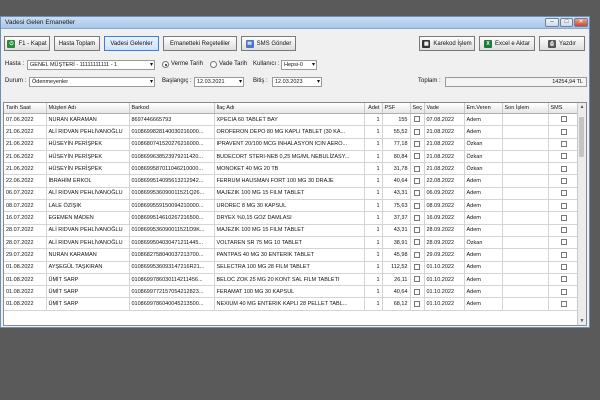  Describe the element at coordinates (373, 108) in the screenshot. I see `col-qty-header: Adet` at that location.